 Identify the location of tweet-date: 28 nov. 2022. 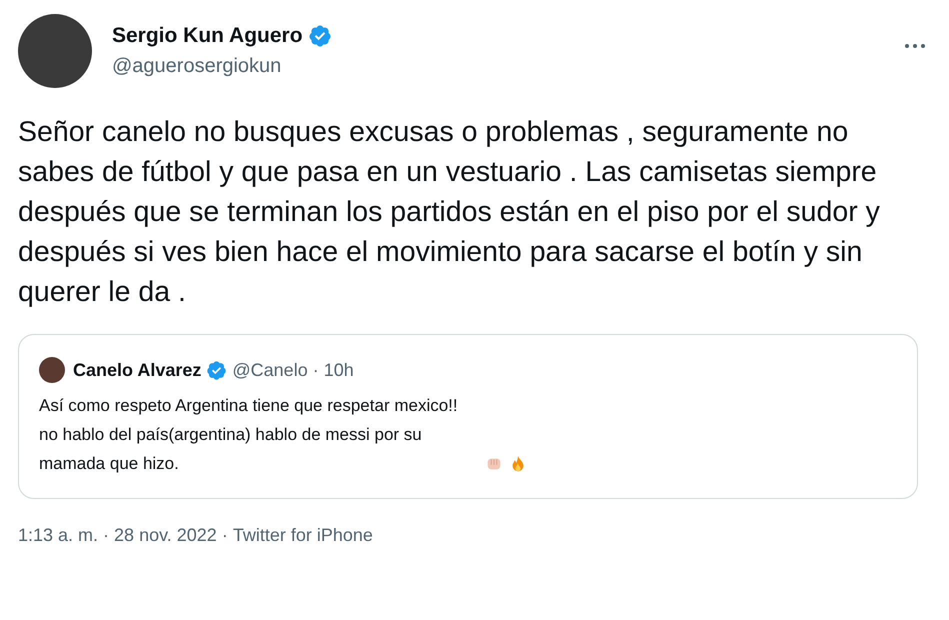
(165, 535).